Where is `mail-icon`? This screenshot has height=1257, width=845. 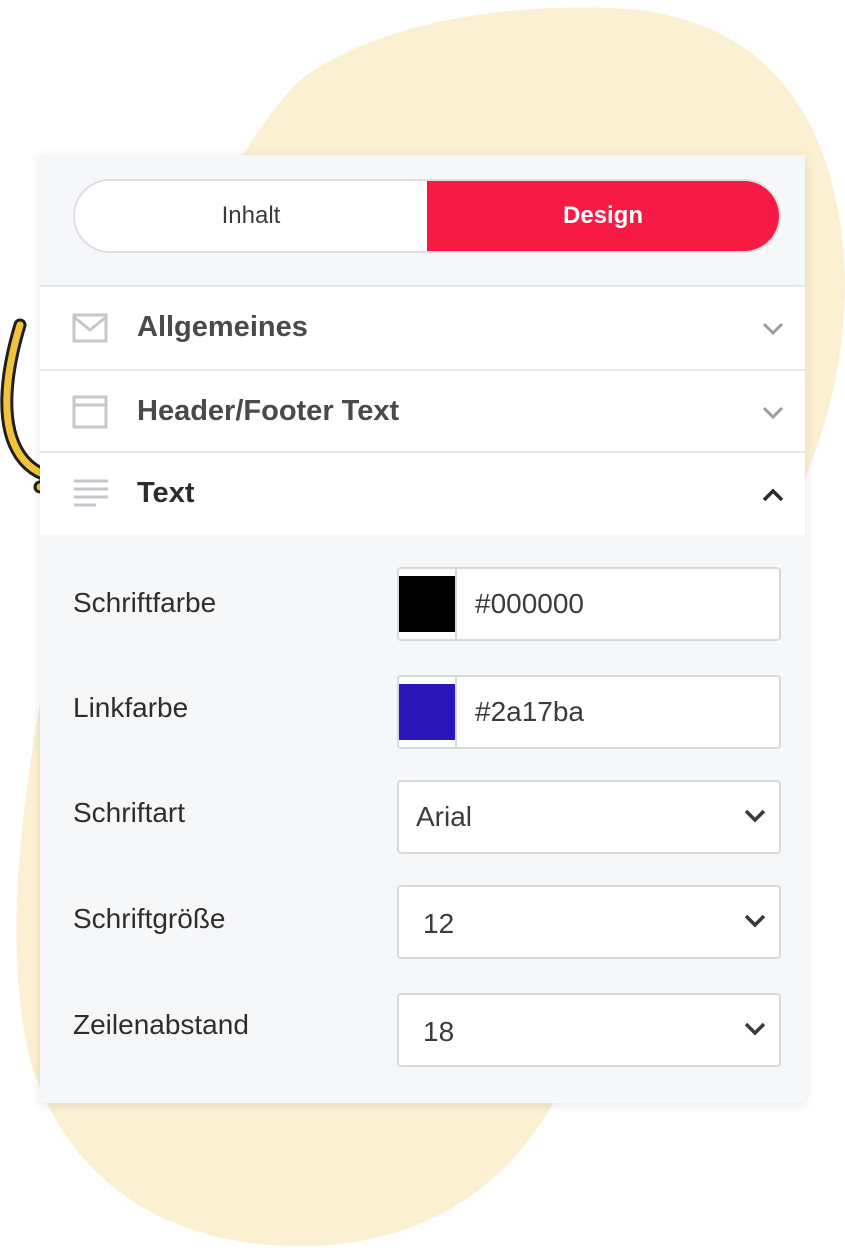 mail-icon is located at coordinates (90, 328).